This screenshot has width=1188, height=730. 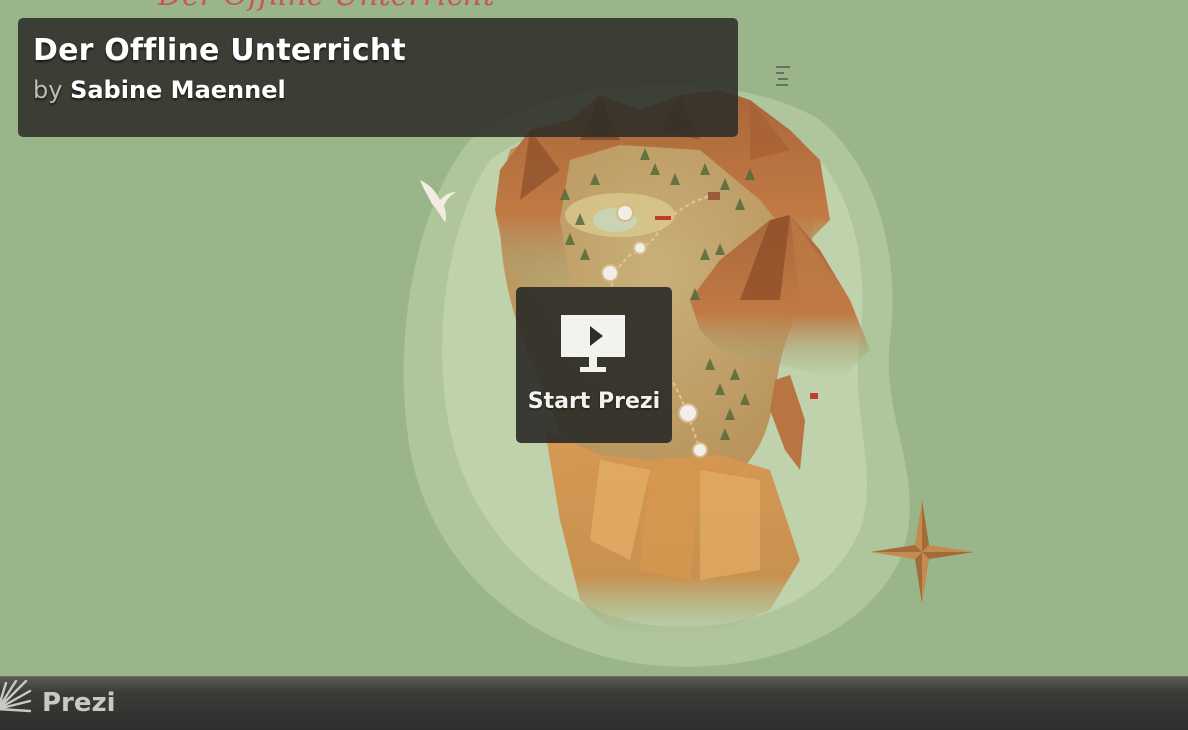 I want to click on prezi-brand-link: Prezi, so click(x=79, y=703).